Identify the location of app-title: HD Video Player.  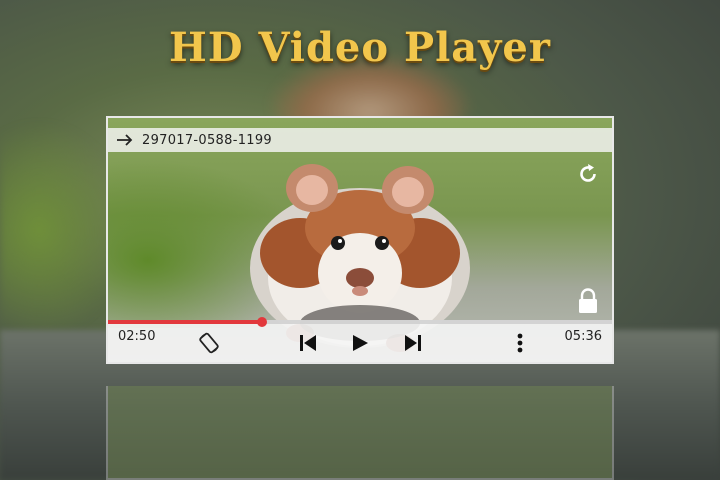
(360, 47).